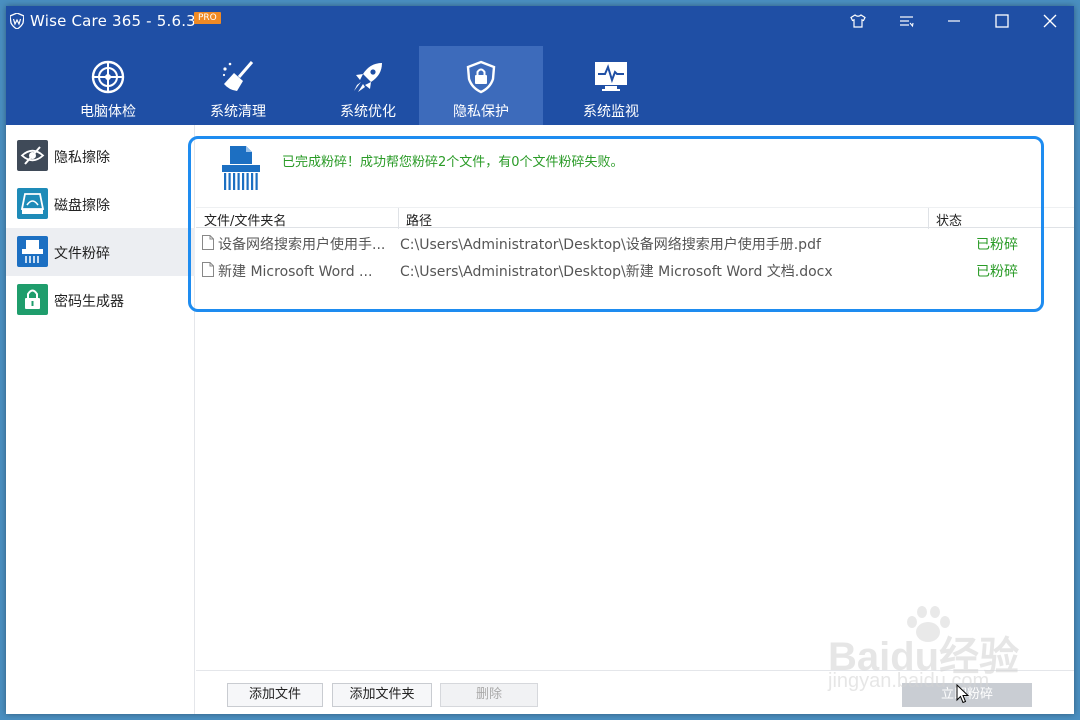 This screenshot has width=1080, height=720. What do you see at coordinates (368, 112) in the screenshot?
I see `nav-optimize-label: 系统优化` at bounding box center [368, 112].